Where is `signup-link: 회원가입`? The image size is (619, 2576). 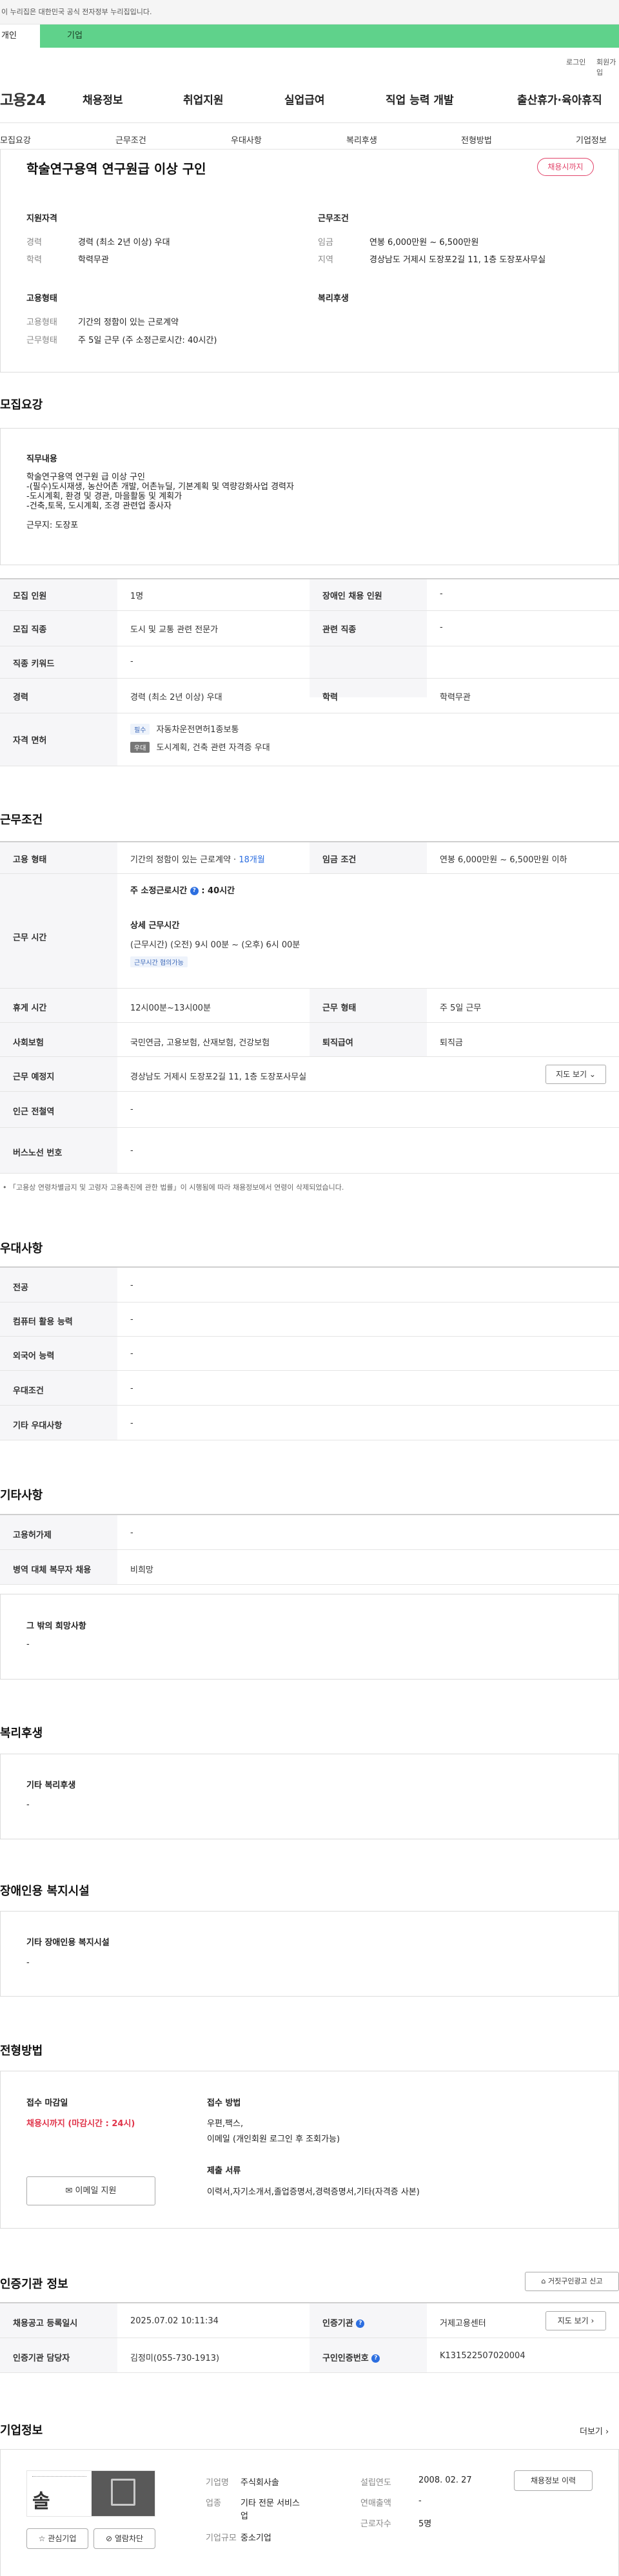
signup-link: 회원가입 is located at coordinates (607, 67).